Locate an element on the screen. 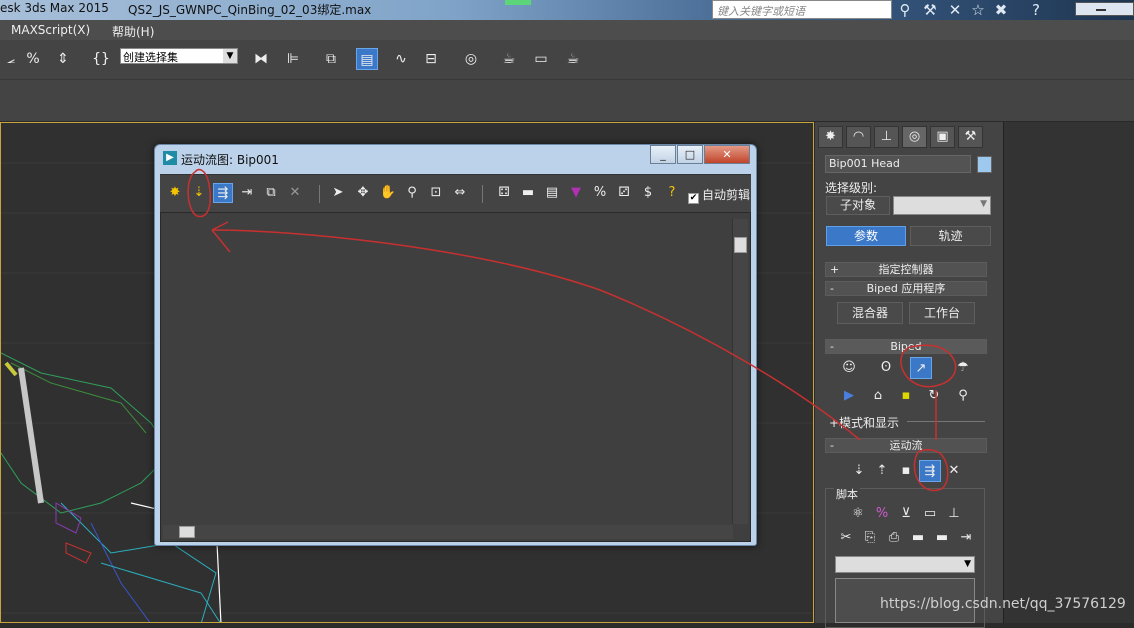 The height and width of the screenshot is (628, 1134). scene-explorer-icon: ▤ is located at coordinates (367, 59).